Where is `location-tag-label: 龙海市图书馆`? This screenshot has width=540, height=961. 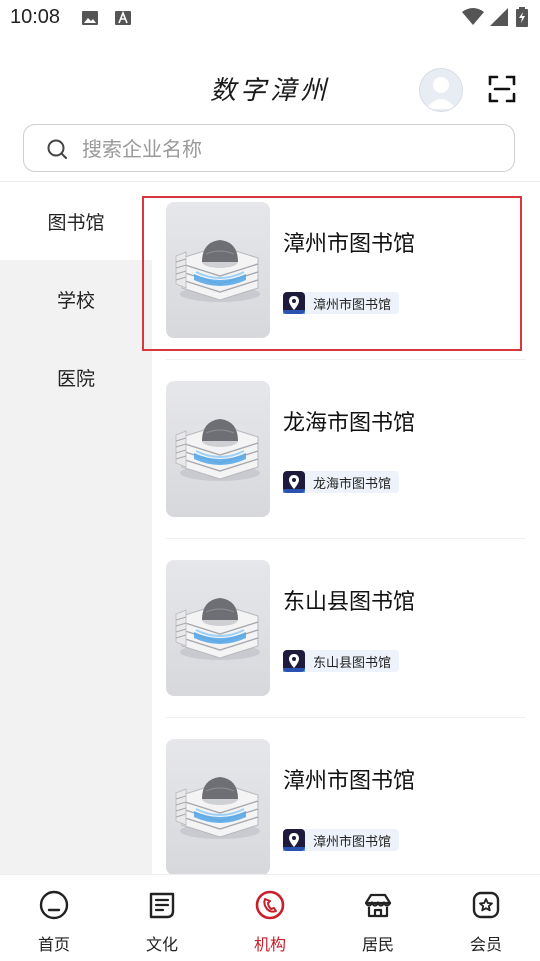 location-tag-label: 龙海市图书馆 is located at coordinates (352, 484).